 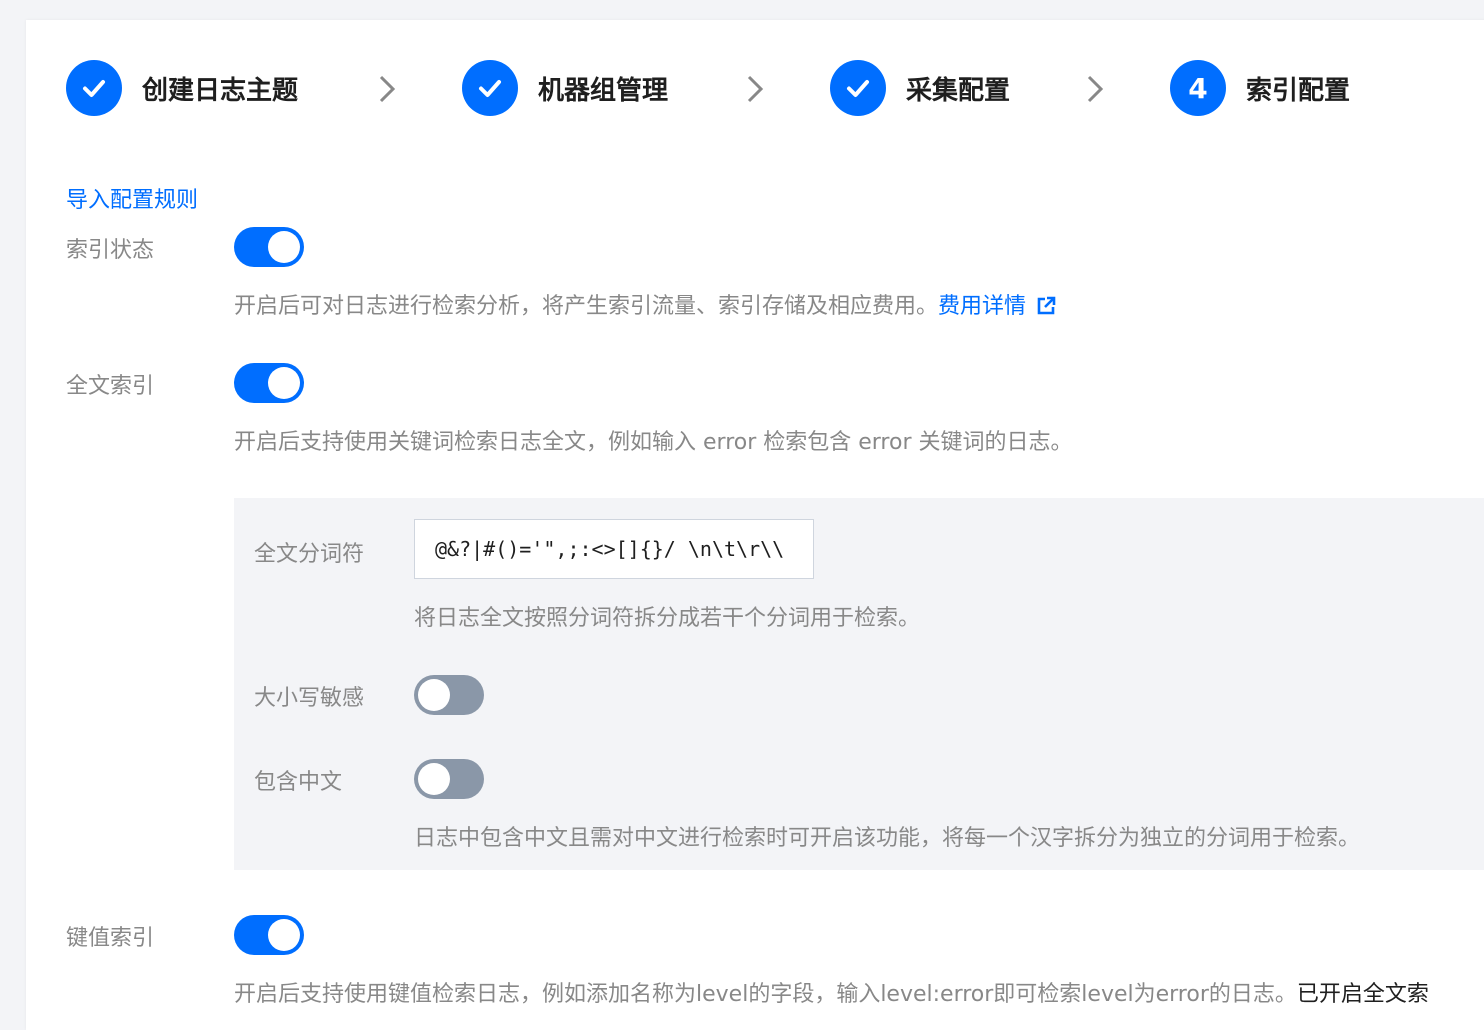 What do you see at coordinates (1046, 306) in the screenshot?
I see `external-link-icon` at bounding box center [1046, 306].